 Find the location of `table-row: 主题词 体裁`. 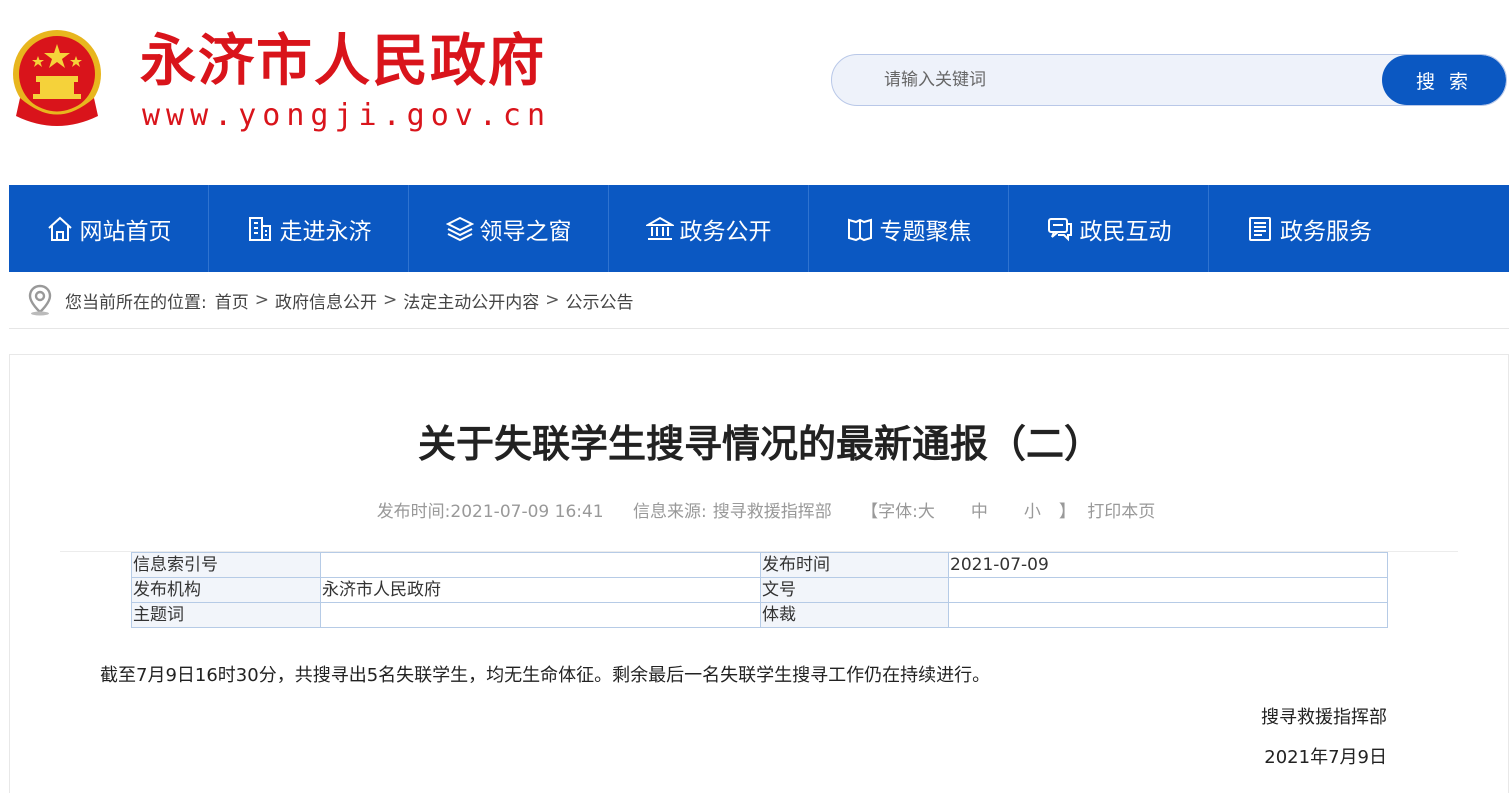

table-row: 主题词 体裁 is located at coordinates (759, 615).